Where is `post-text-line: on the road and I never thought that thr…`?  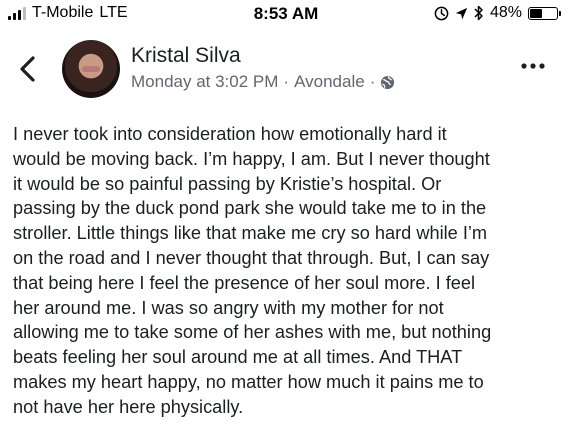 post-text-line: on the road and I never thought that thr… is located at coordinates (251, 257).